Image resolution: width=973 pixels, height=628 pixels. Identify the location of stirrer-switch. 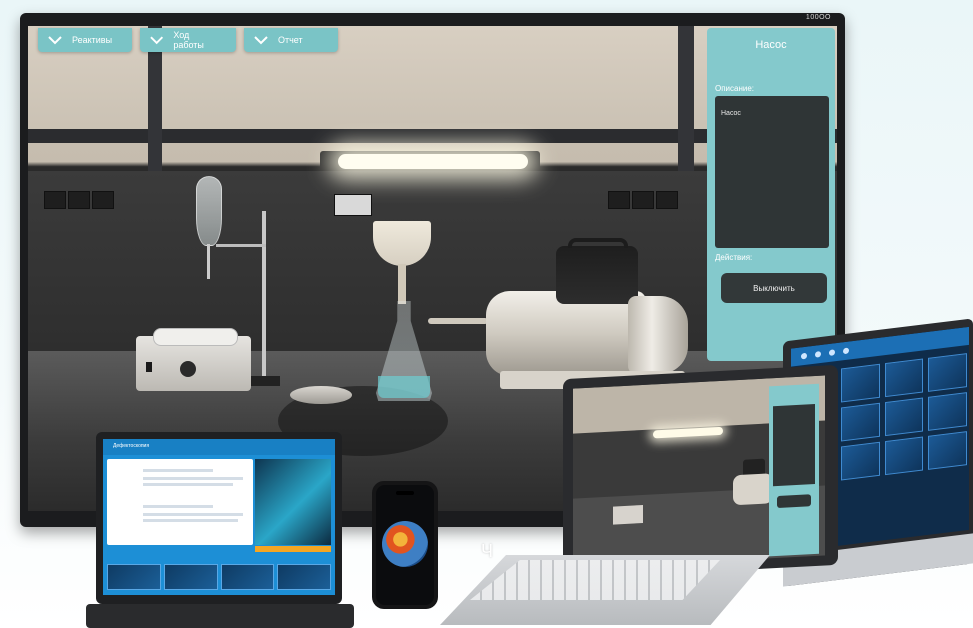
(149, 367).